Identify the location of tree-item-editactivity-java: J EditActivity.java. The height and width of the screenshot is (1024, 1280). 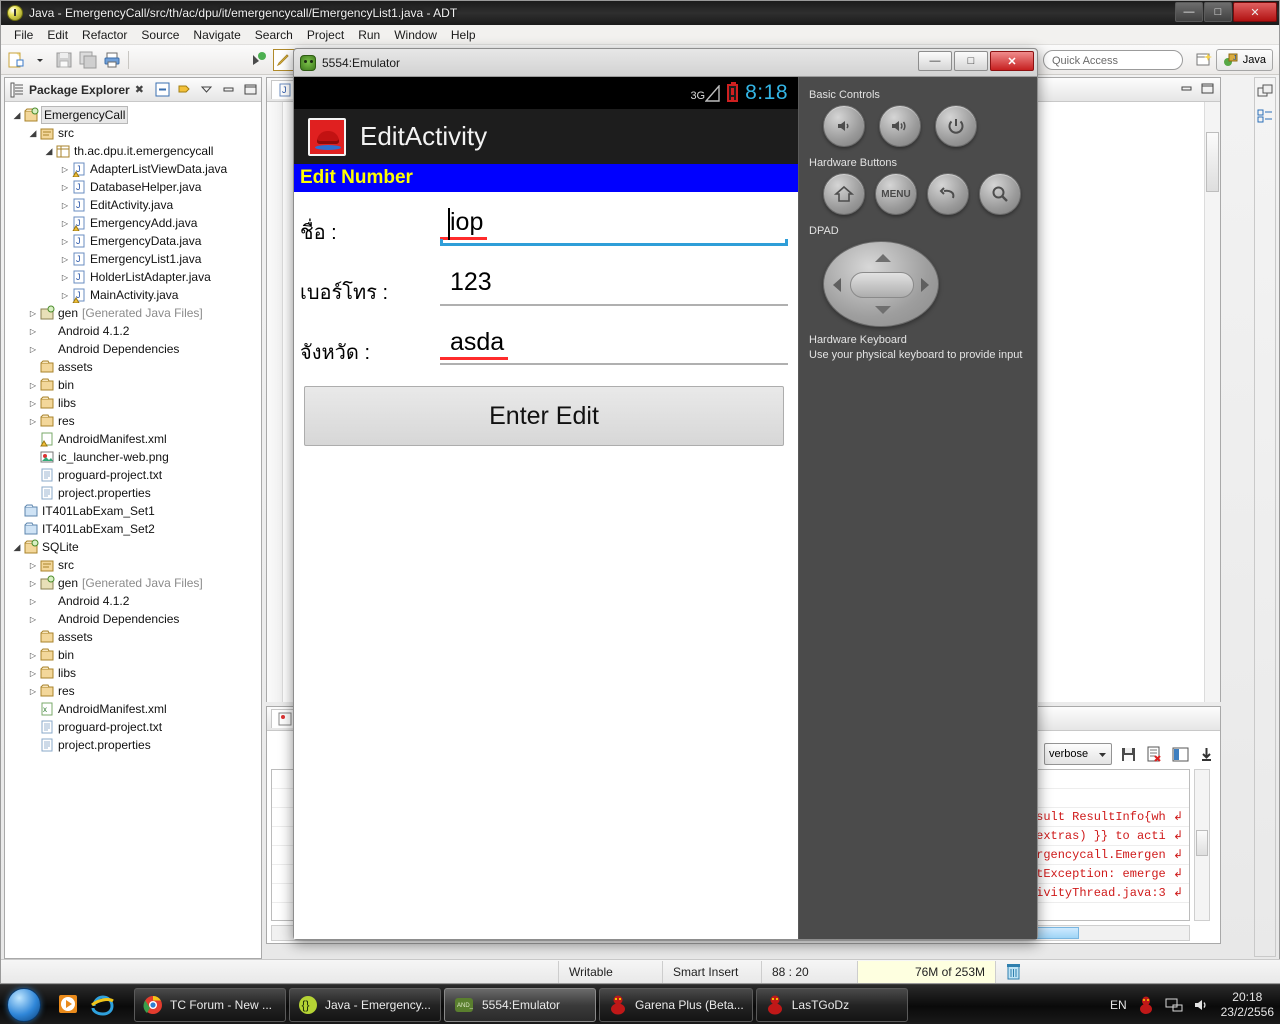
(135, 205).